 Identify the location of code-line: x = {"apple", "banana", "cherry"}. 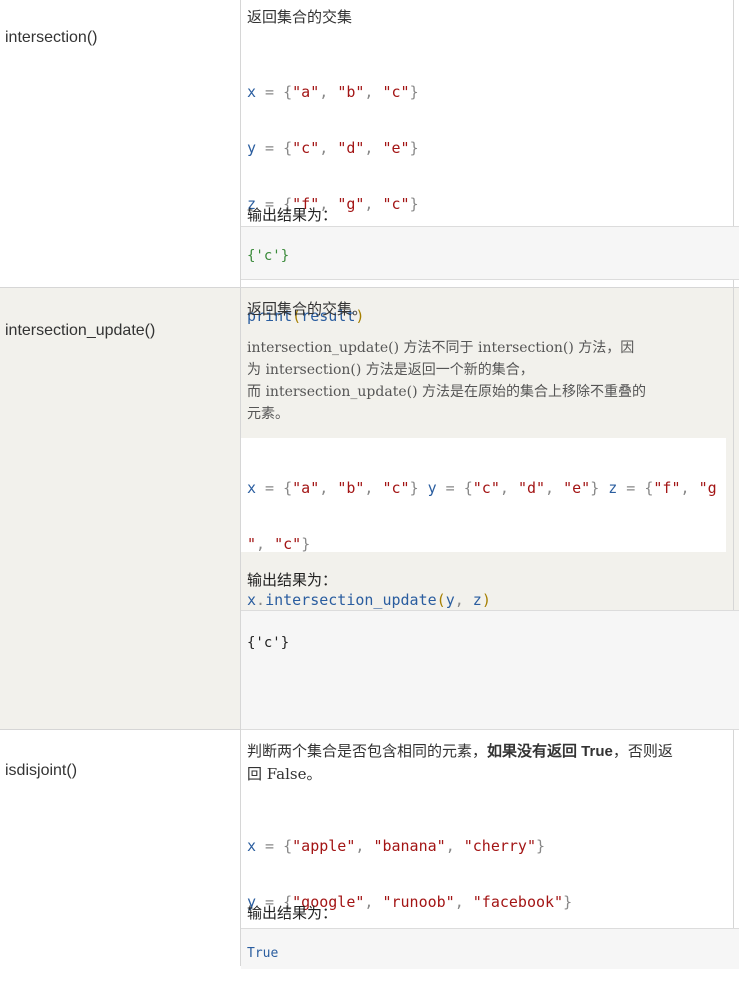
(396, 846).